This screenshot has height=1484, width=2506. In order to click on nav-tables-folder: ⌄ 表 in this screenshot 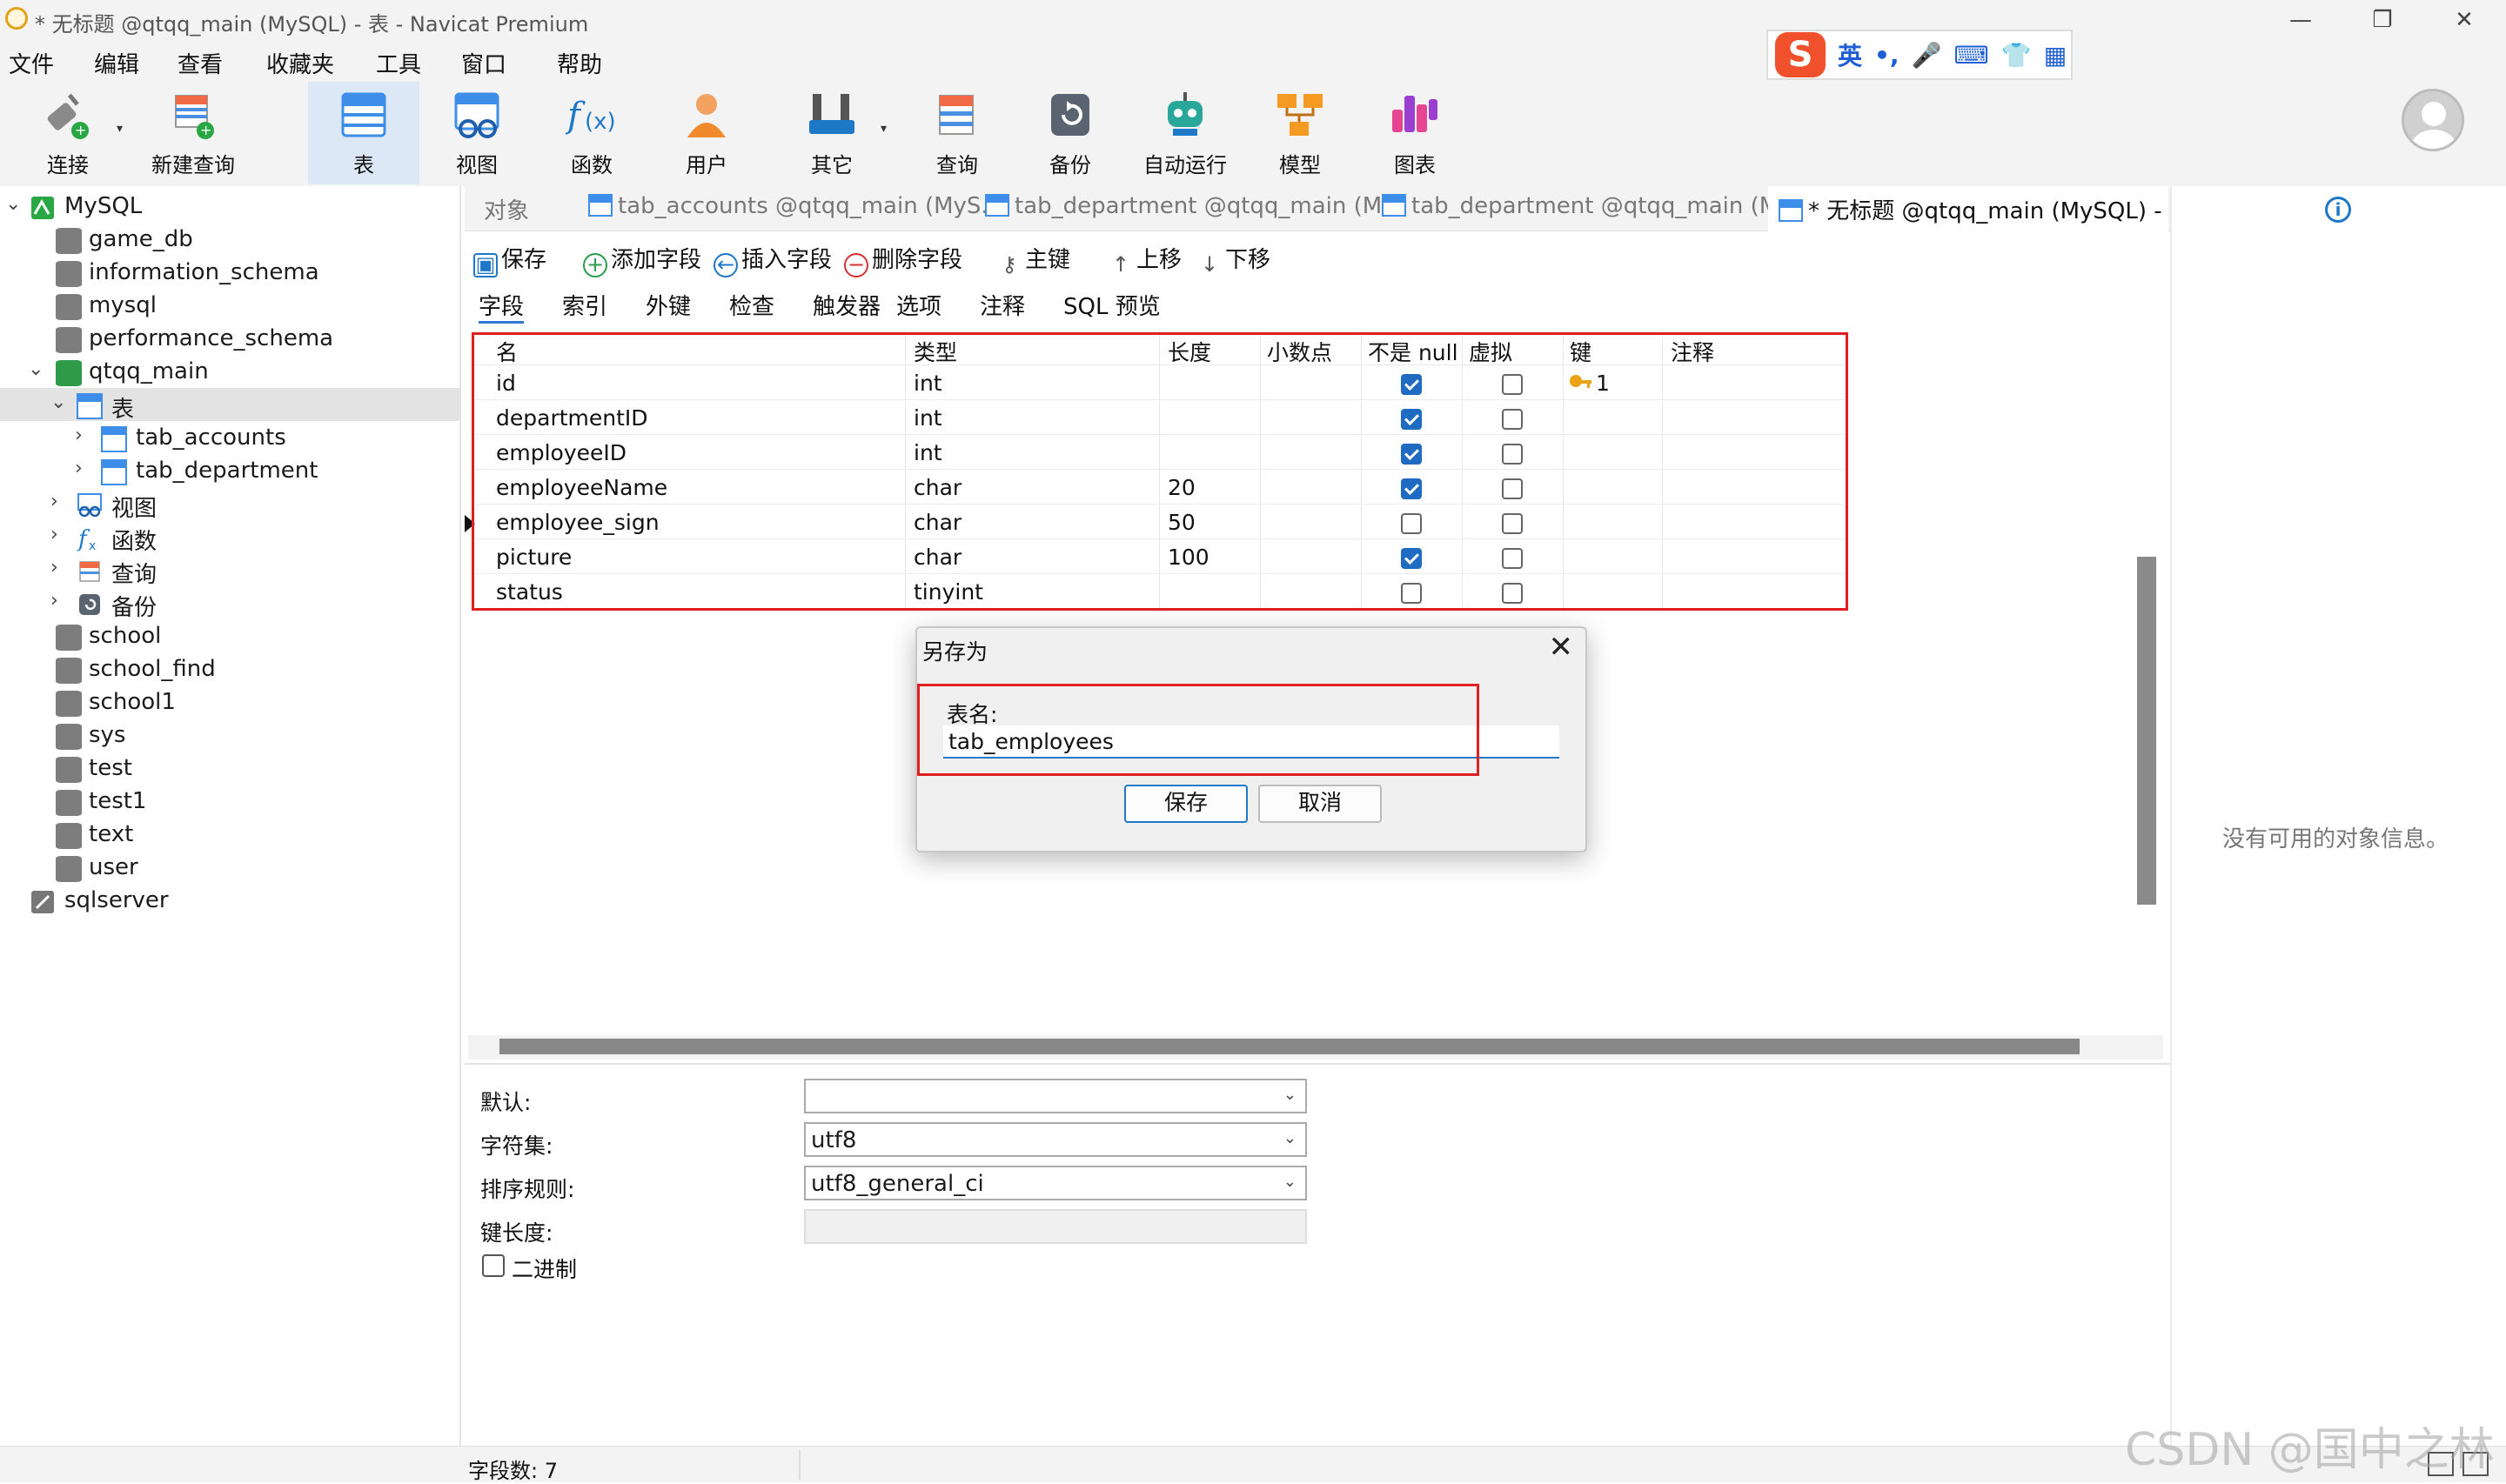, I will do `click(230, 405)`.